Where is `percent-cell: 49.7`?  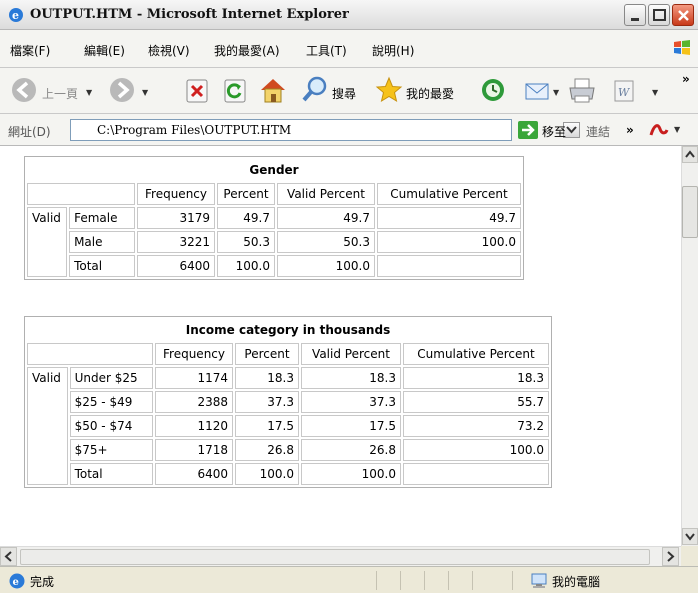
percent-cell: 49.7 is located at coordinates (246, 218).